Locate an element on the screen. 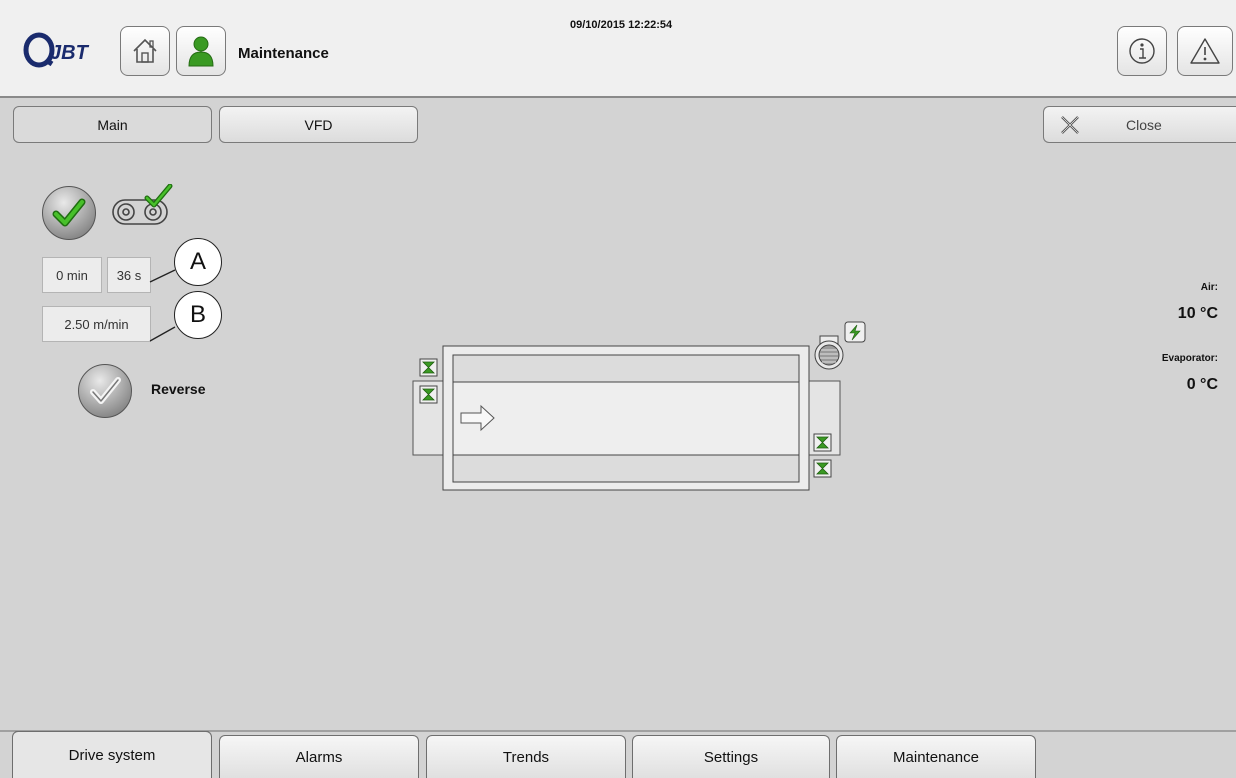 The width and height of the screenshot is (1236, 778). tab-alarms-label: Alarms is located at coordinates (319, 757).